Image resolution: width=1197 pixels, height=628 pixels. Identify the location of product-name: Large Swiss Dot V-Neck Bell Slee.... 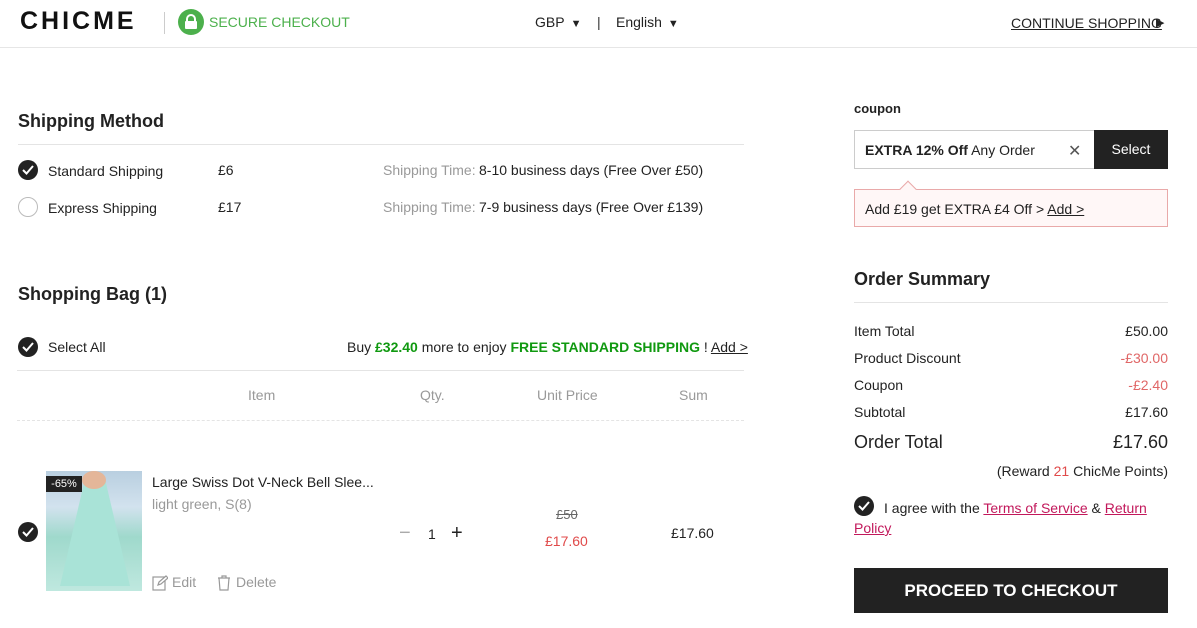
(263, 482).